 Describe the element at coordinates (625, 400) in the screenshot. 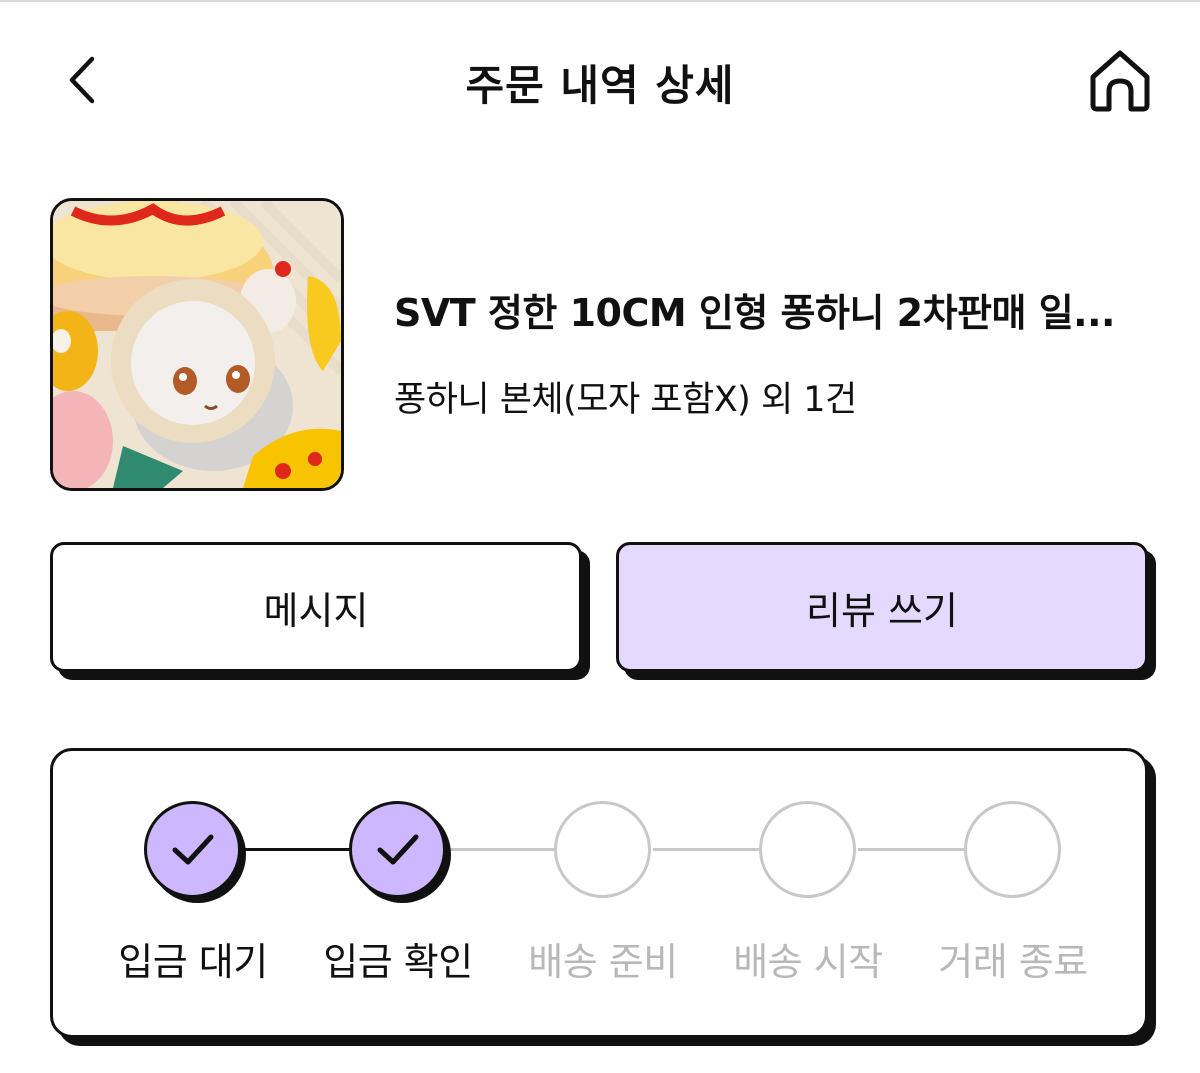

I see `product-option: 퐁하니 본체(모자 포함X) 외 1건` at that location.